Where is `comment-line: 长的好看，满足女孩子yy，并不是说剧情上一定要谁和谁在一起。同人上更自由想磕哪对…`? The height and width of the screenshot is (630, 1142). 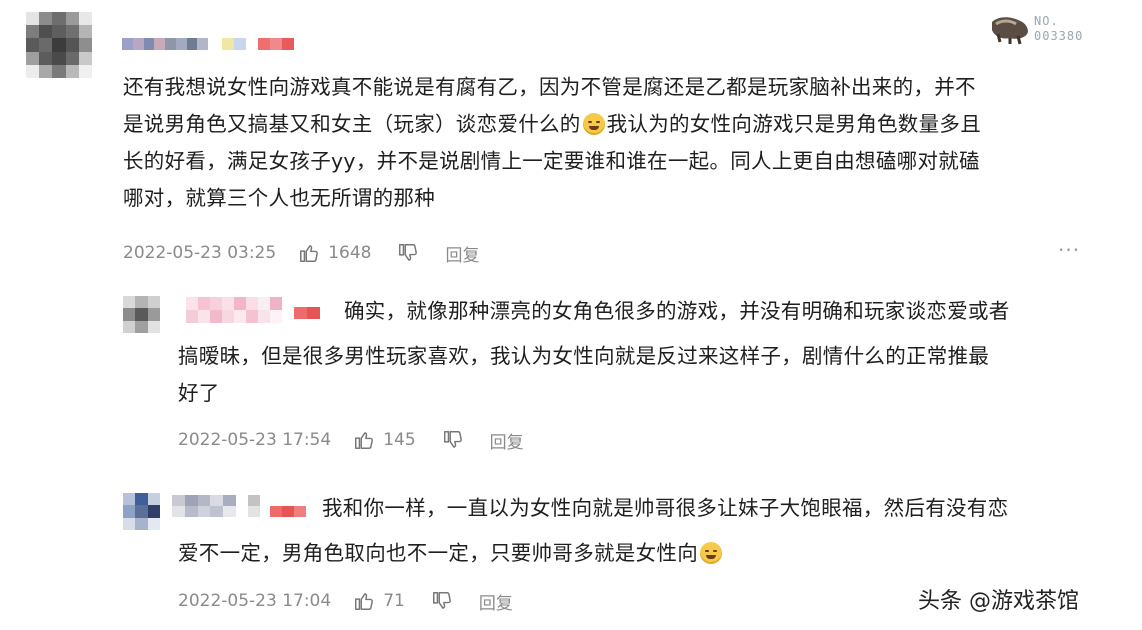 comment-line: 长的好看，满足女孩子yy，并不是说剧情上一定要谁和谁在一起。同人上更自由想磕哪对… is located at coordinates (551, 161).